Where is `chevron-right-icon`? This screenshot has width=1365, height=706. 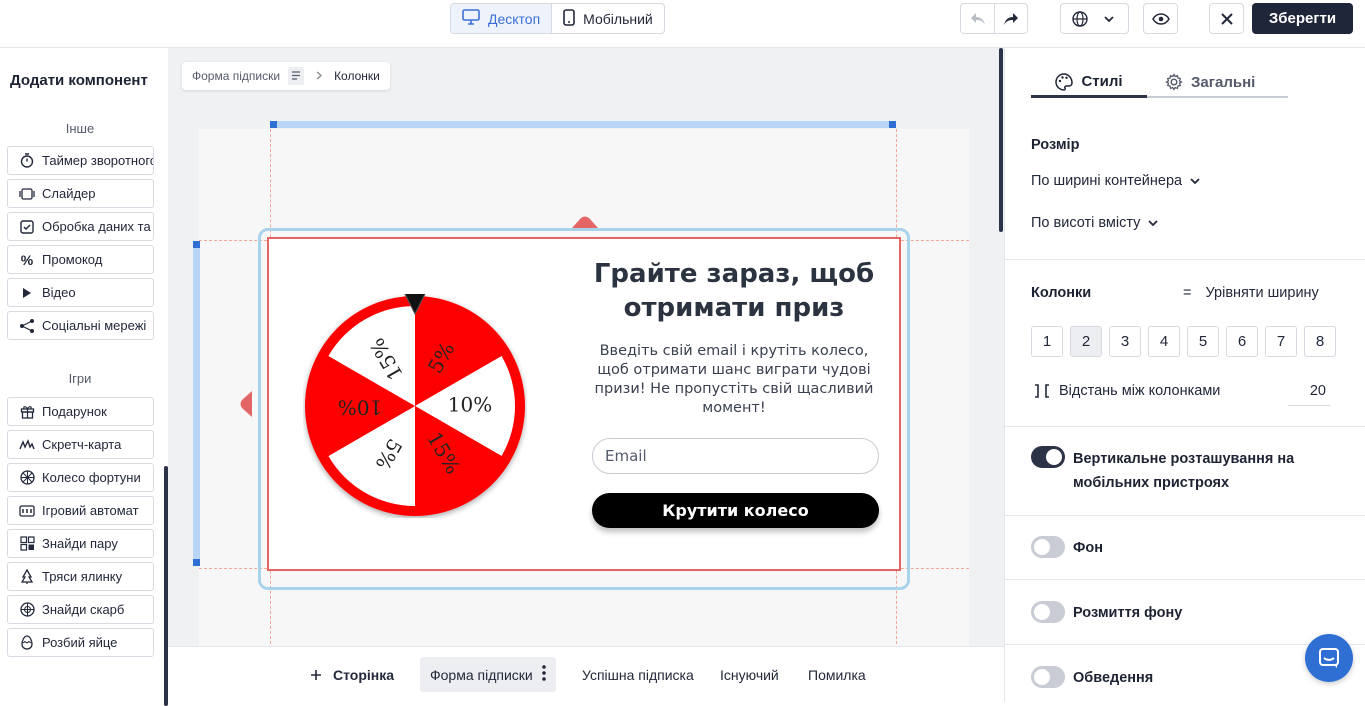 chevron-right-icon is located at coordinates (319, 76).